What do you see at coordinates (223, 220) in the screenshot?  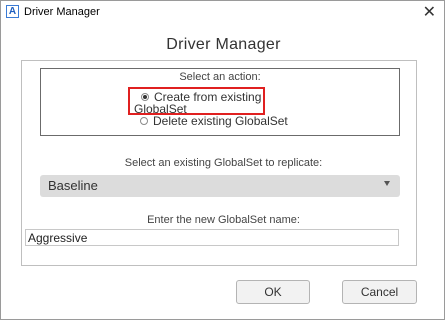 I see `name-prompt: Enter the new GlobalSet name:` at bounding box center [223, 220].